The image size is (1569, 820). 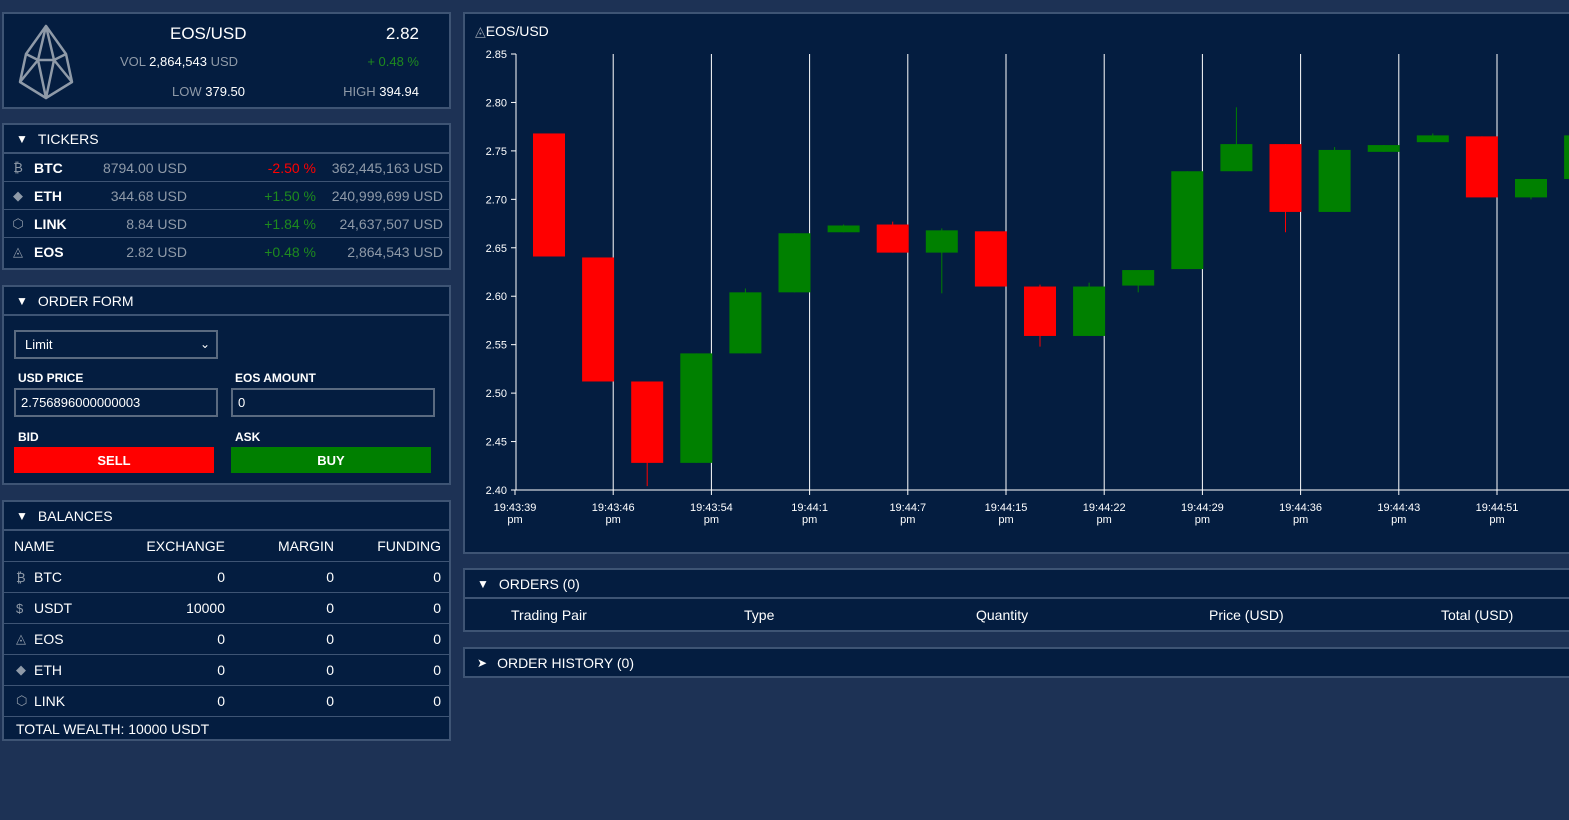 I want to click on balances-column-headers: NAME EXCHANGE MARGIN FUNDING, so click(x=226, y=546).